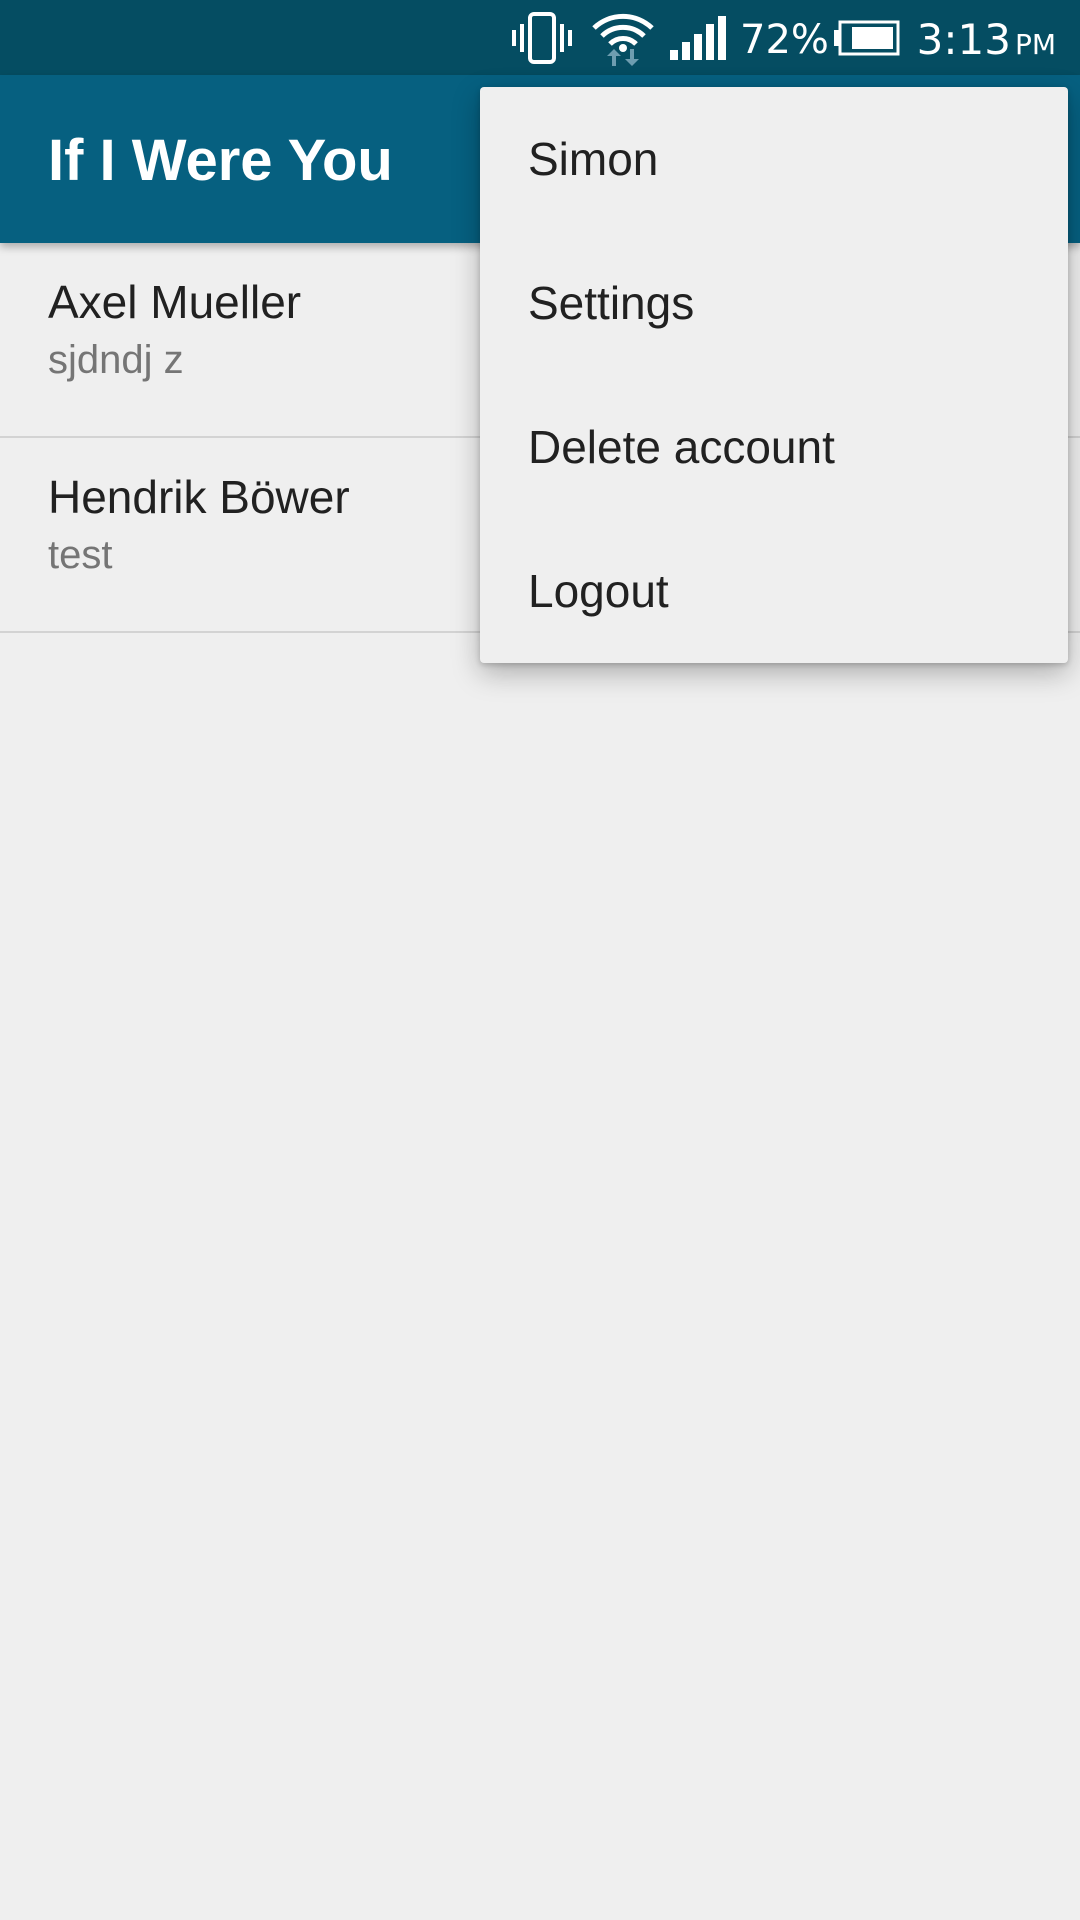  I want to click on wifi-icon, so click(623, 37).